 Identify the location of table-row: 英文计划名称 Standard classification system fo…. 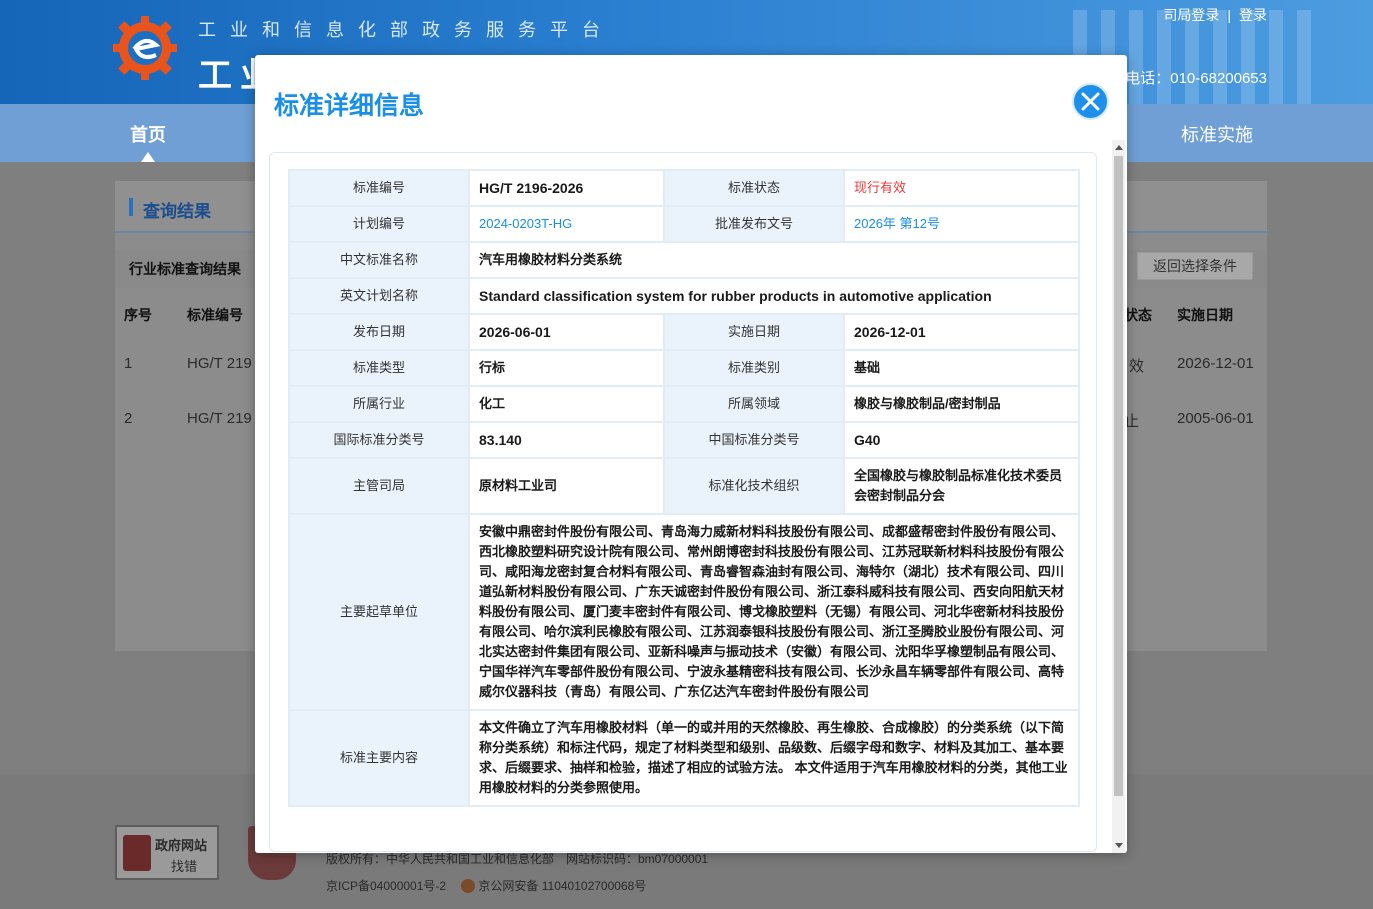
(684, 296).